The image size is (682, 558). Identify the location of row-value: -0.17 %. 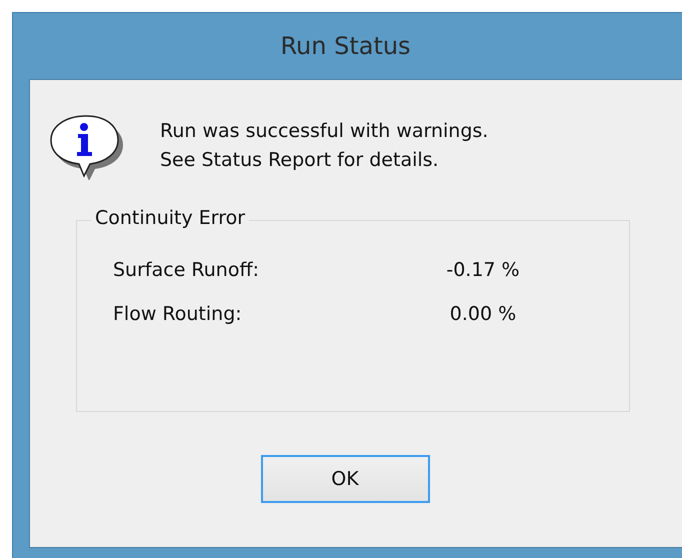
(483, 271).